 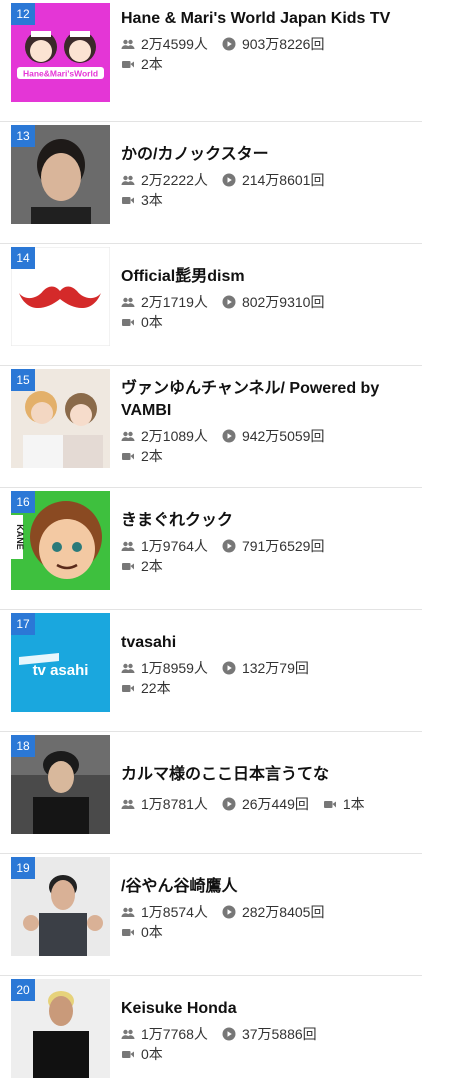 What do you see at coordinates (60, 52) in the screenshot?
I see `channel-thumbnail: Hane&Mari'sWorld 12` at bounding box center [60, 52].